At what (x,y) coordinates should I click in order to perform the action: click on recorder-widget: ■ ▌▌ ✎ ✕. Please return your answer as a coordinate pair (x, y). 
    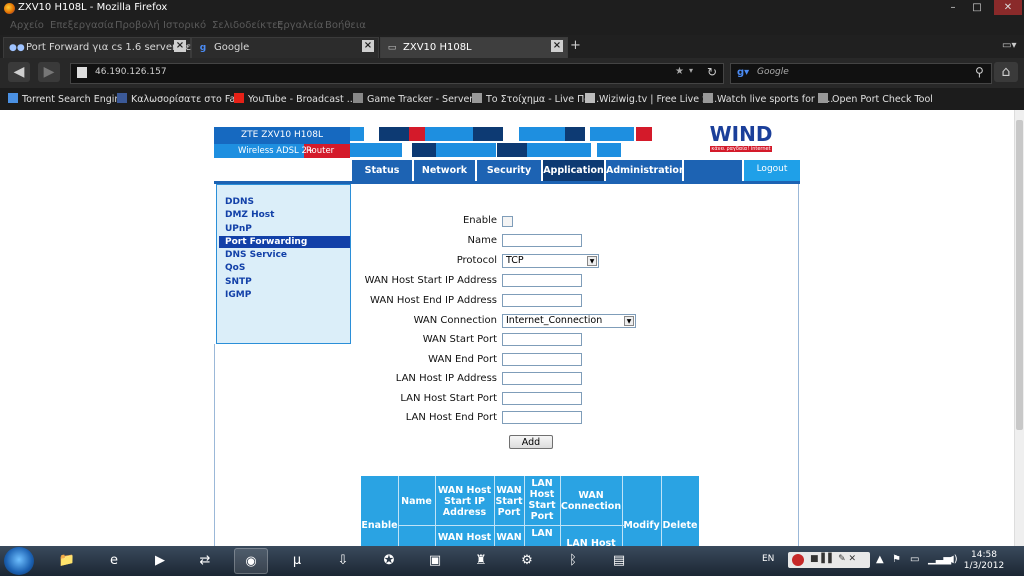
    Looking at the image, I should click on (829, 560).